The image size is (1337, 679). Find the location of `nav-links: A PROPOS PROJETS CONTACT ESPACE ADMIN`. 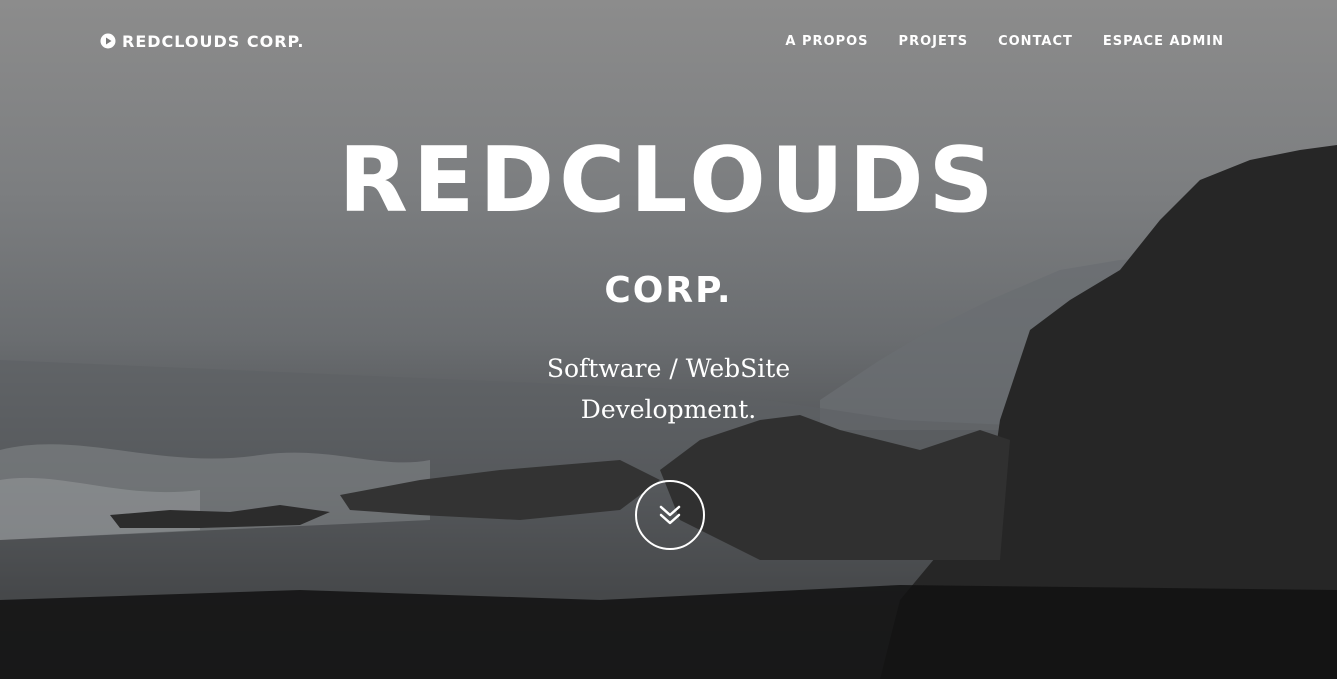

nav-links: A PROPOS PROJETS CONTACT ESPACE ADMIN is located at coordinates (1004, 41).